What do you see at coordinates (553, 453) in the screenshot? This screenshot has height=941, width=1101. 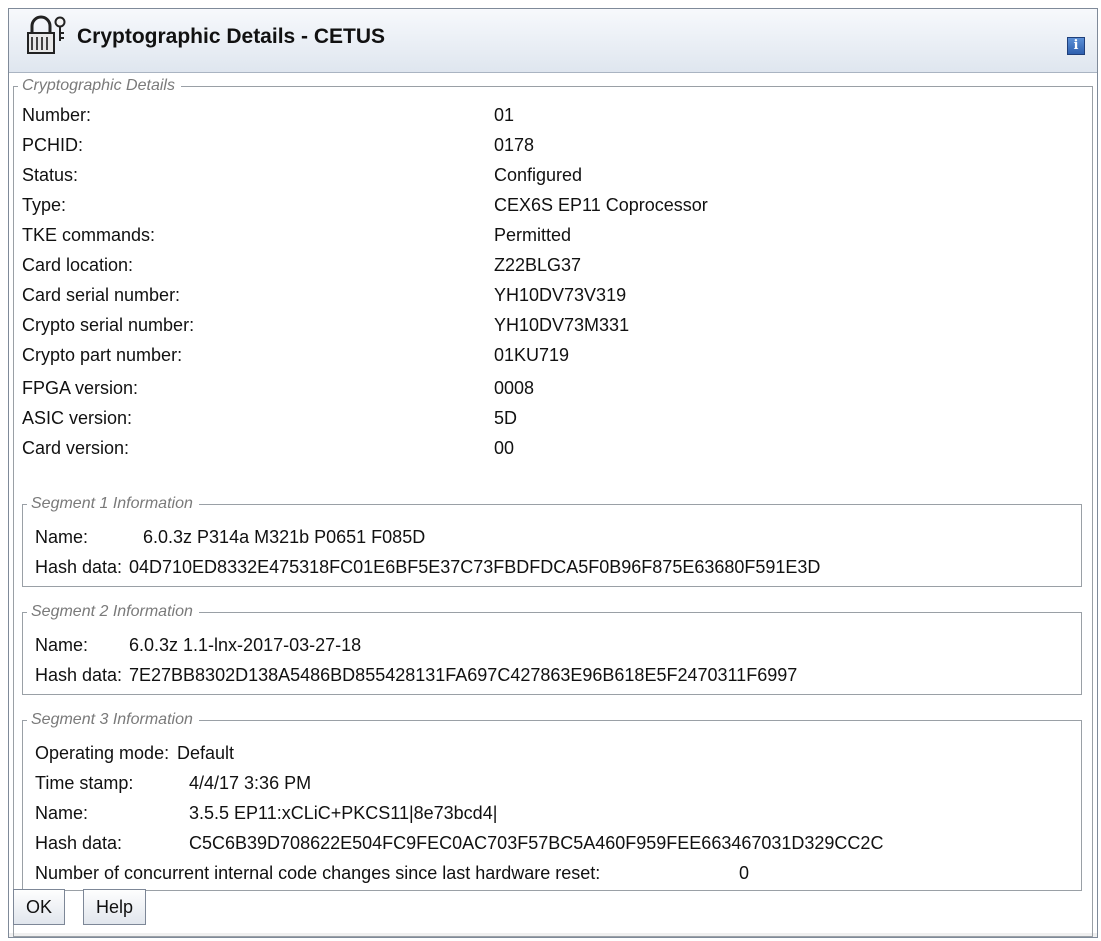 I see `detail-row: Card version: 00` at bounding box center [553, 453].